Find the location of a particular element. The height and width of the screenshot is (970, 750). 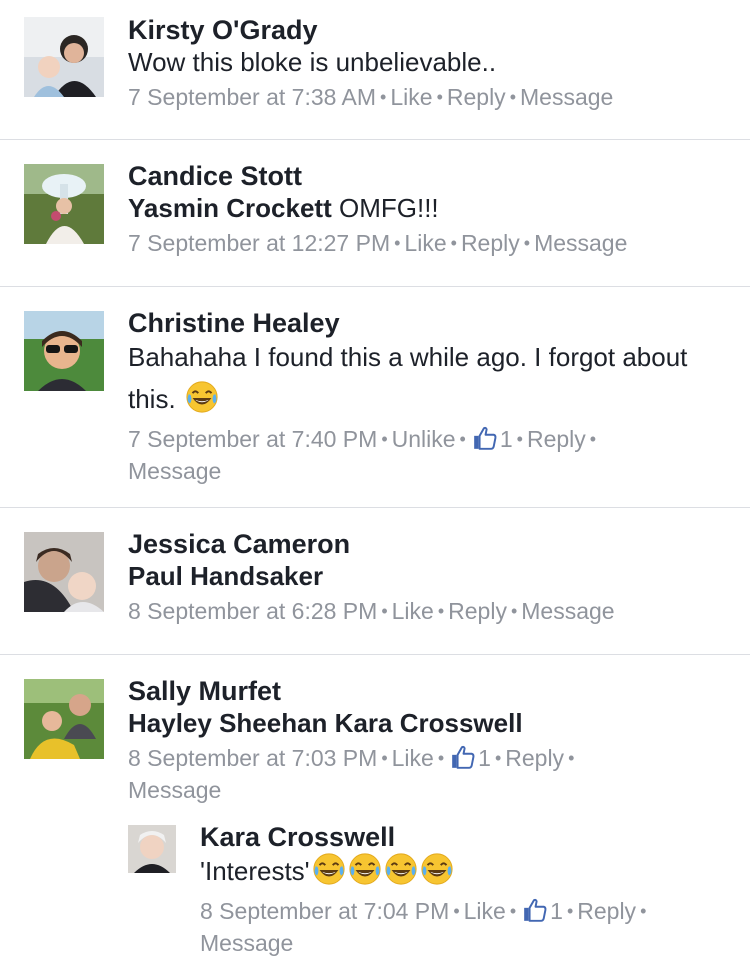

tagged-user: Kara Crosswell is located at coordinates (429, 723).